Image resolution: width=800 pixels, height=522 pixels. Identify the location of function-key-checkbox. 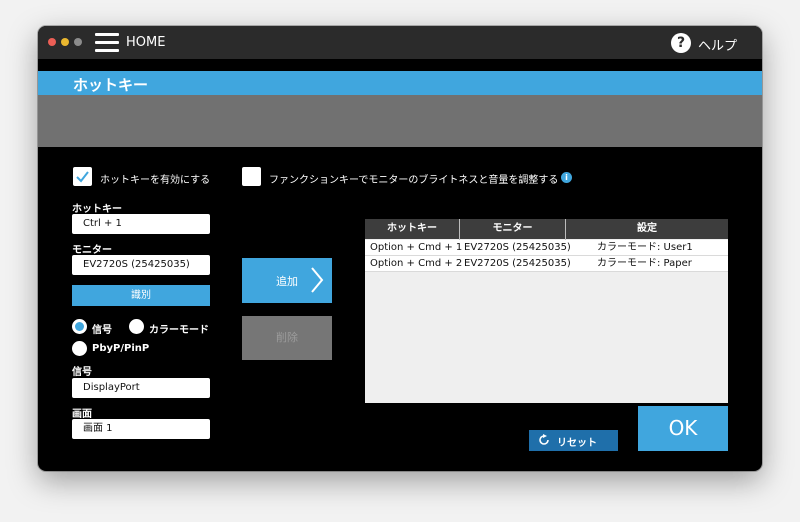
(251, 176).